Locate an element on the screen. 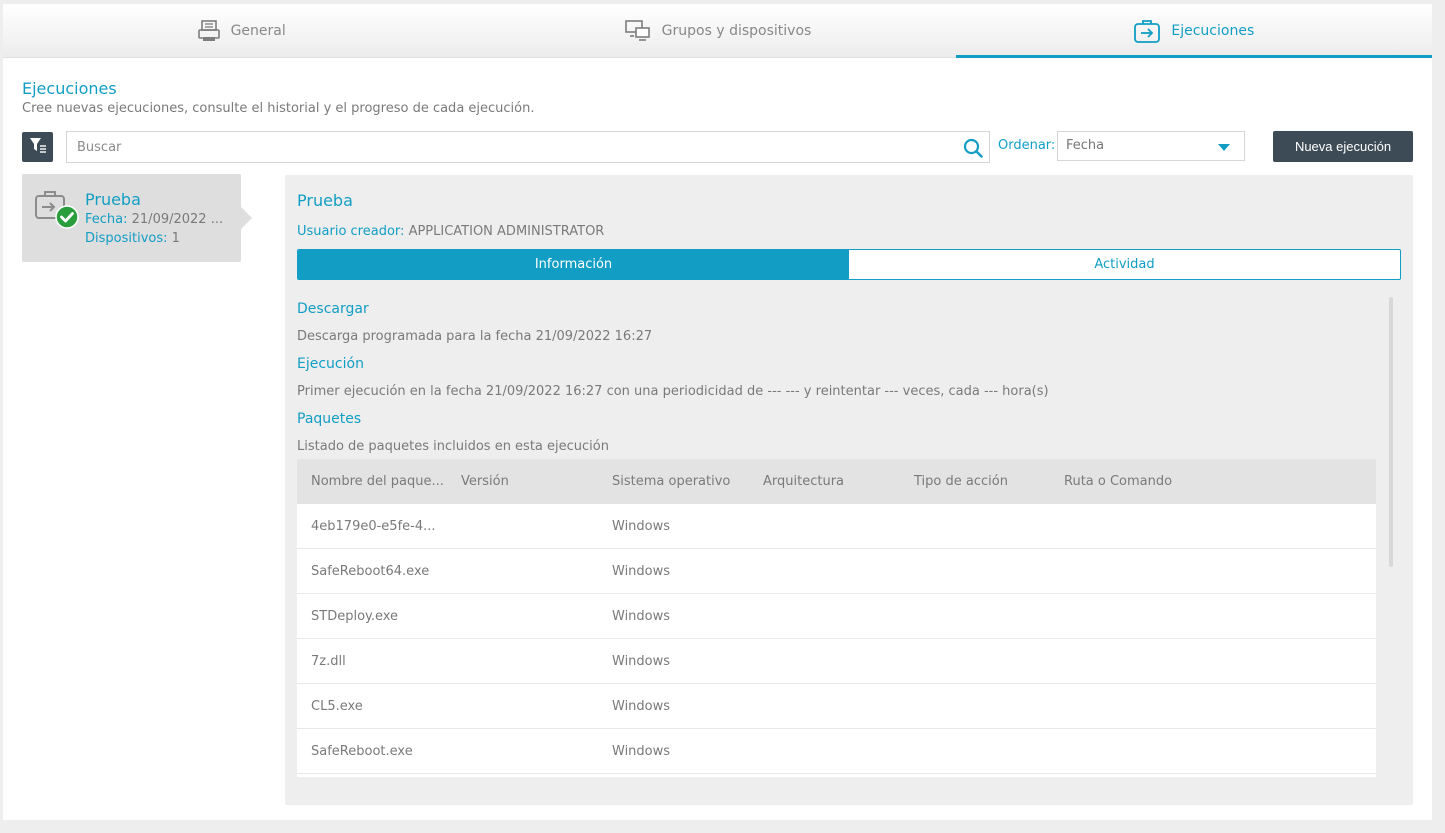 Image resolution: width=1445 pixels, height=833 pixels. detail-creator-value: APPLICATION ADMINISTRATOR is located at coordinates (506, 231).